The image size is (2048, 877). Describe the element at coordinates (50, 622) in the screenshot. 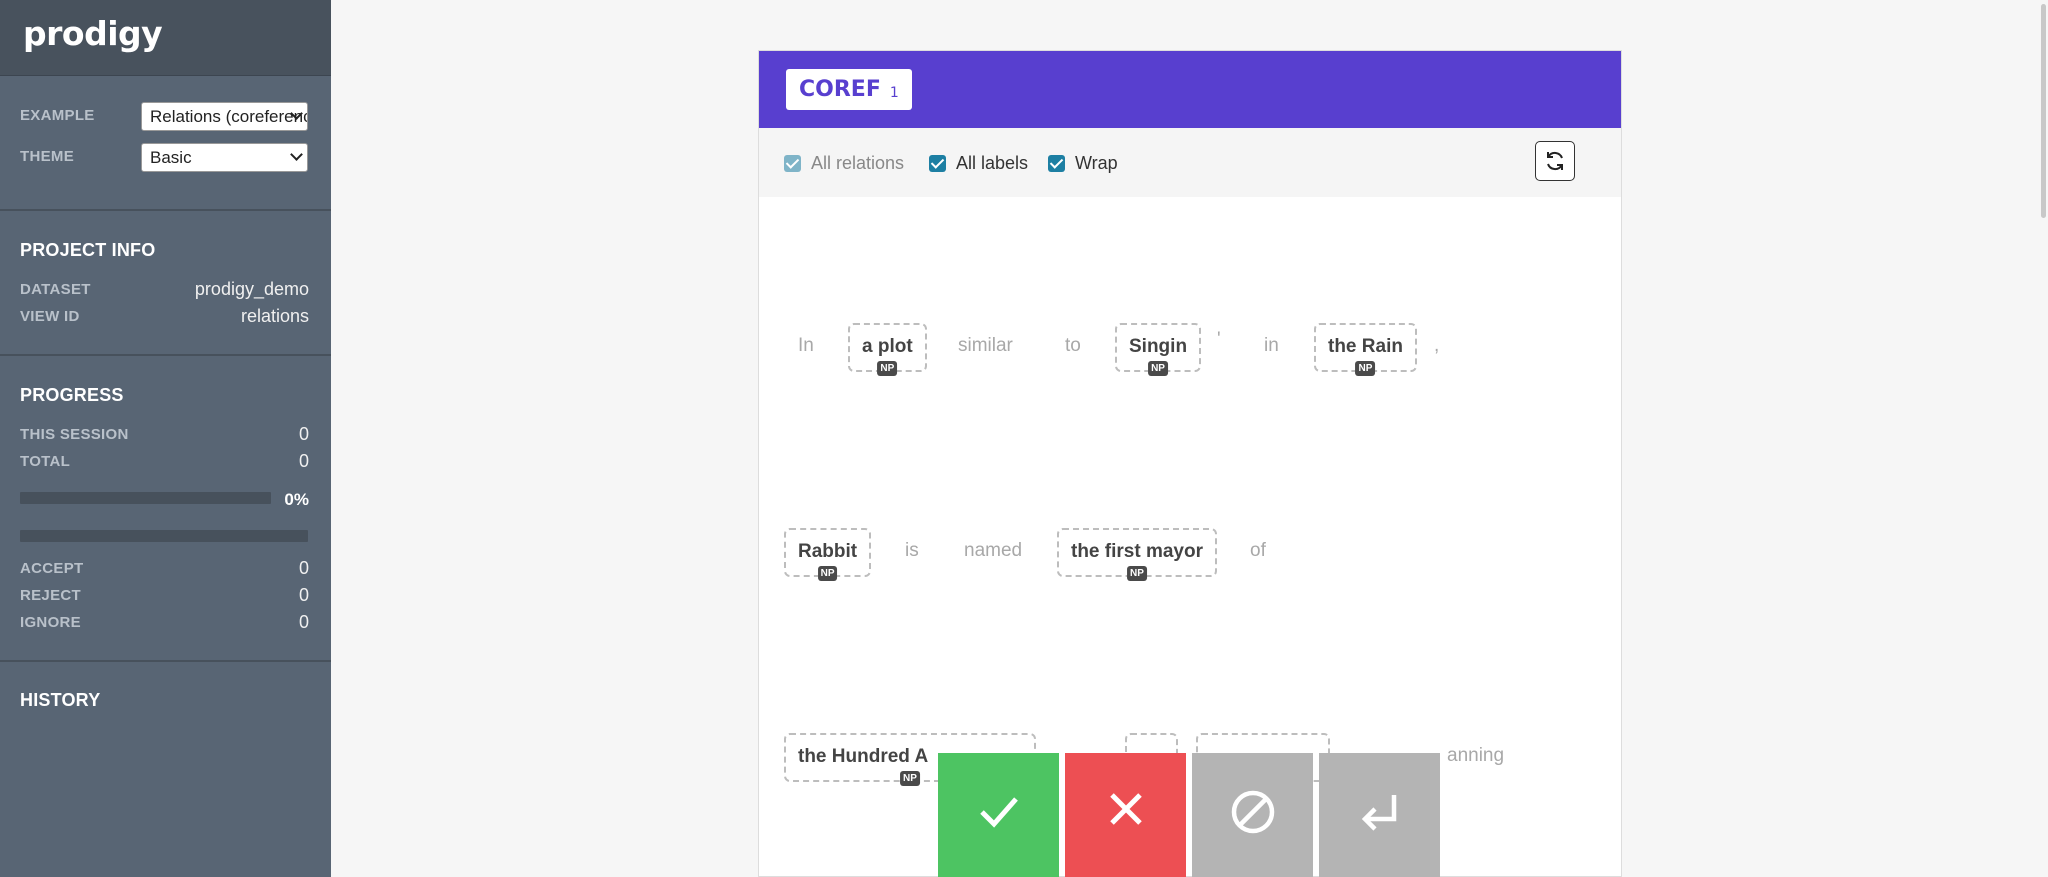

I see `ignore-label: IGNORE` at that location.